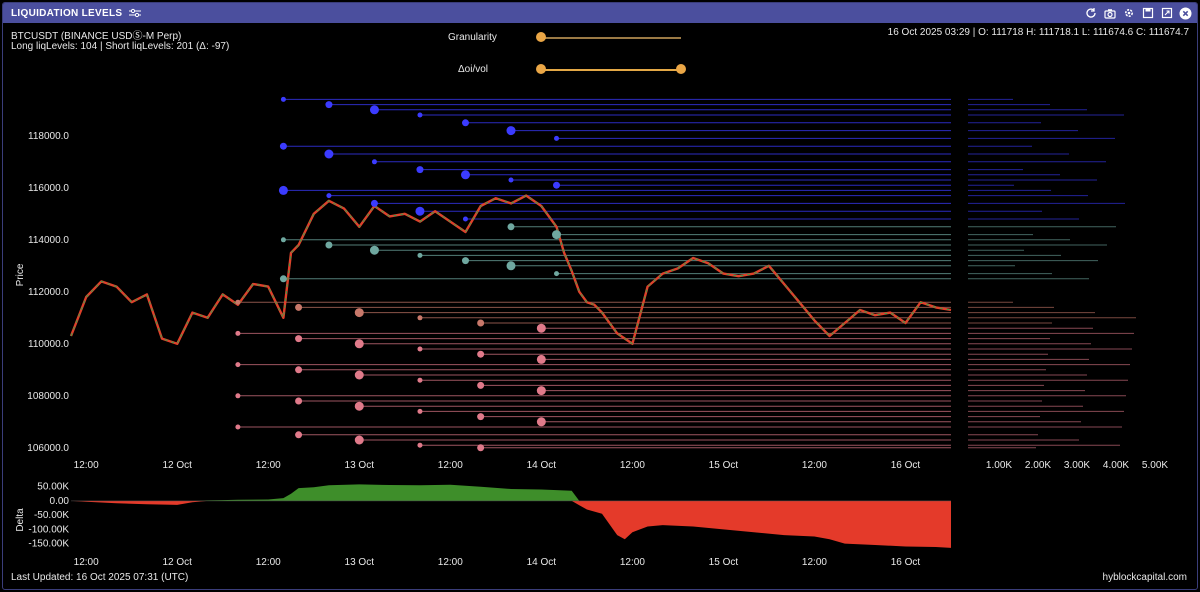 This screenshot has width=1200, height=592. I want to click on last-updated: Last Updated: 16 Oct 2025 07:31 (UTC), so click(100, 577).